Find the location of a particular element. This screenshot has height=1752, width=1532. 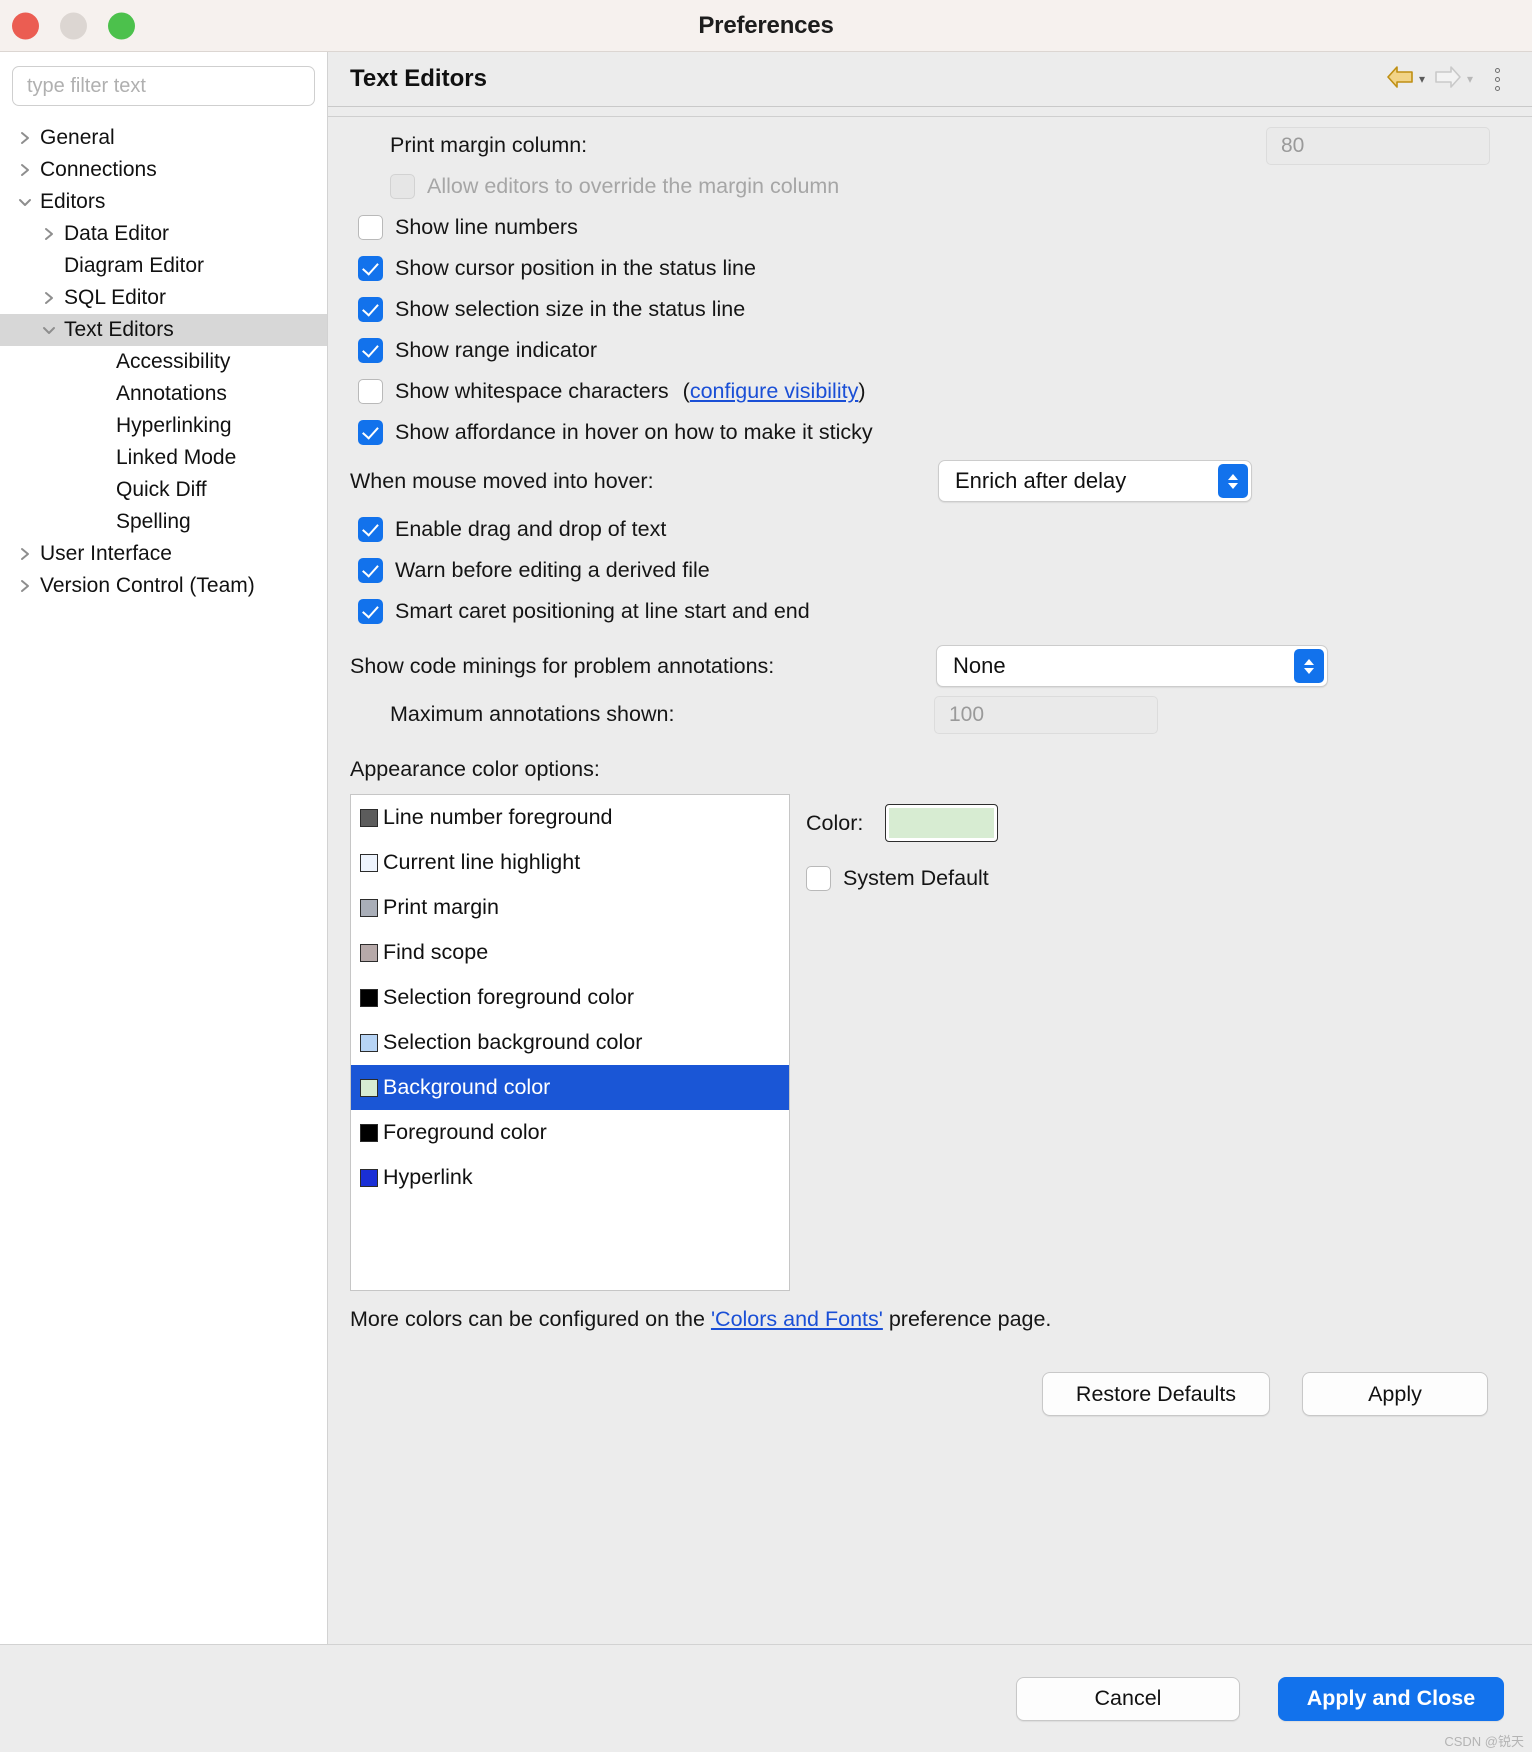

sidebar-item-sql-editor: SQL Editor is located at coordinates (163, 298).